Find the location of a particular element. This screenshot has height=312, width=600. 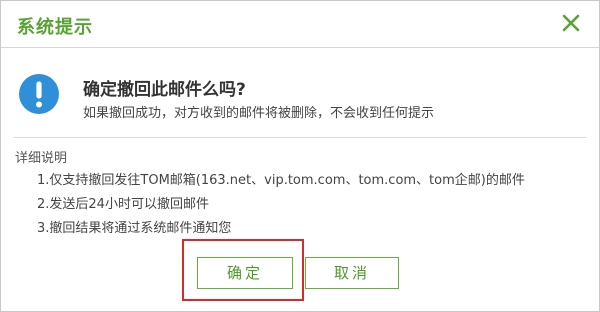

close-icon is located at coordinates (571, 23).